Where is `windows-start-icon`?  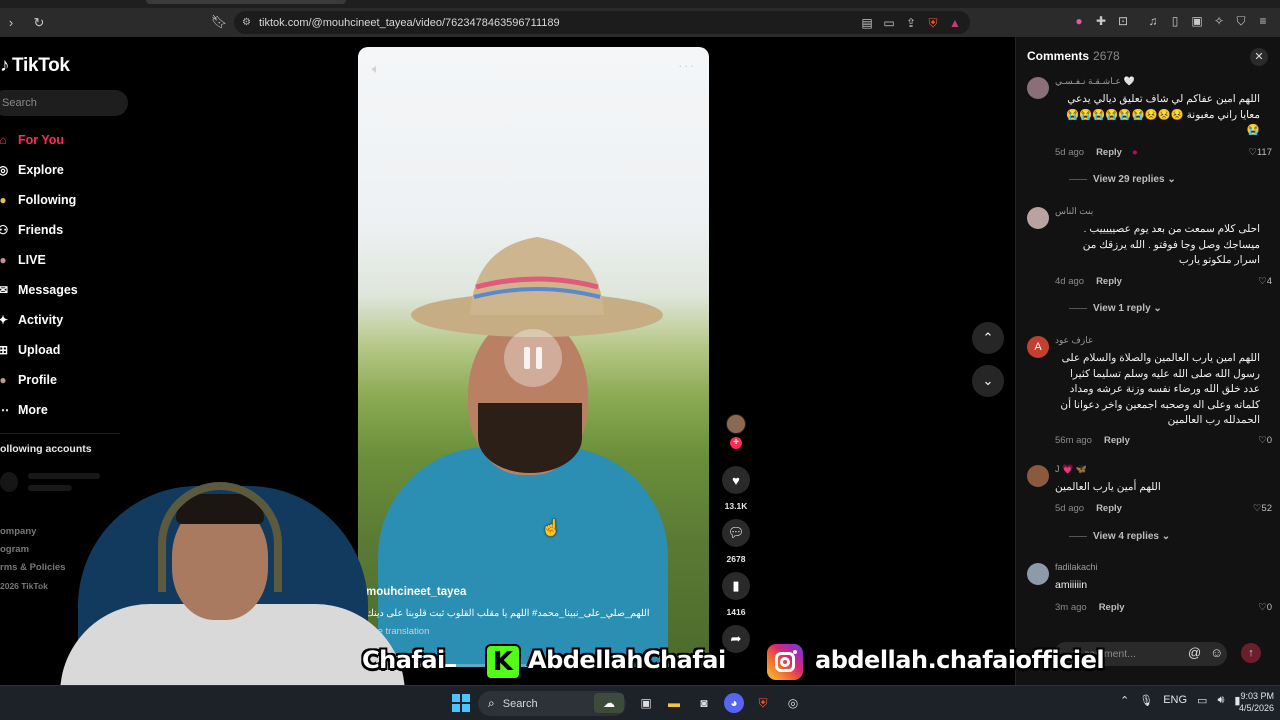 windows-start-icon is located at coordinates (461, 703).